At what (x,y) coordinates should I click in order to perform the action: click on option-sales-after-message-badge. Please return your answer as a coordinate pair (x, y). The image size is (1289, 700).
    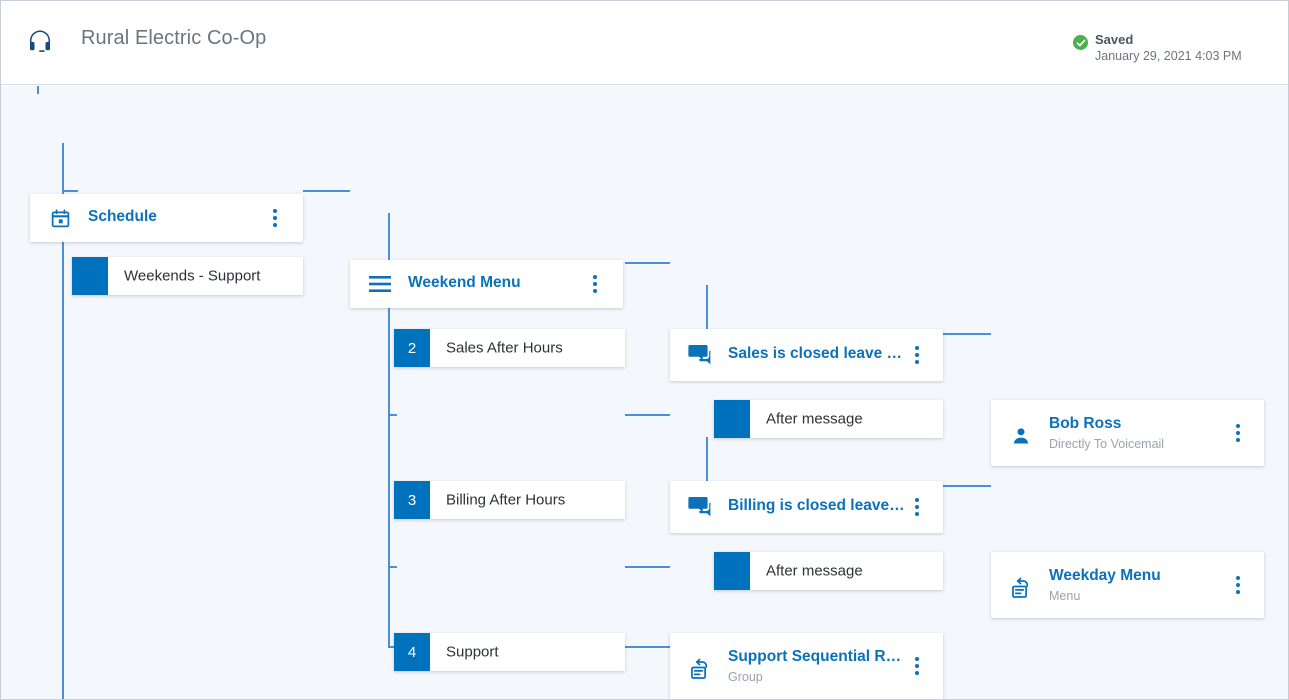
    Looking at the image, I should click on (732, 419).